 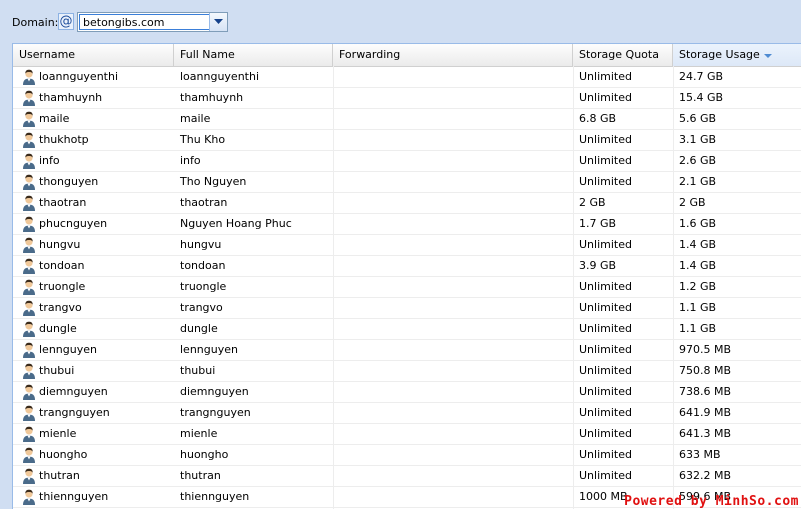 I want to click on cell-storage-quota: 3.9 GB, so click(x=598, y=265).